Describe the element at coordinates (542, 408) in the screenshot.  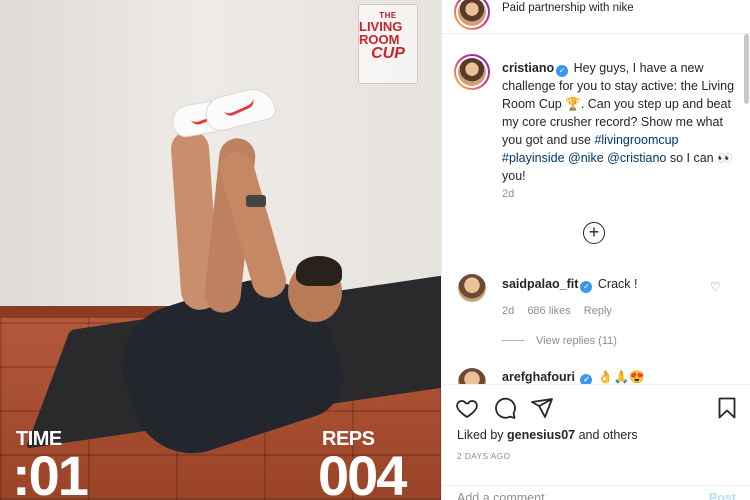
I see `share-icon` at that location.